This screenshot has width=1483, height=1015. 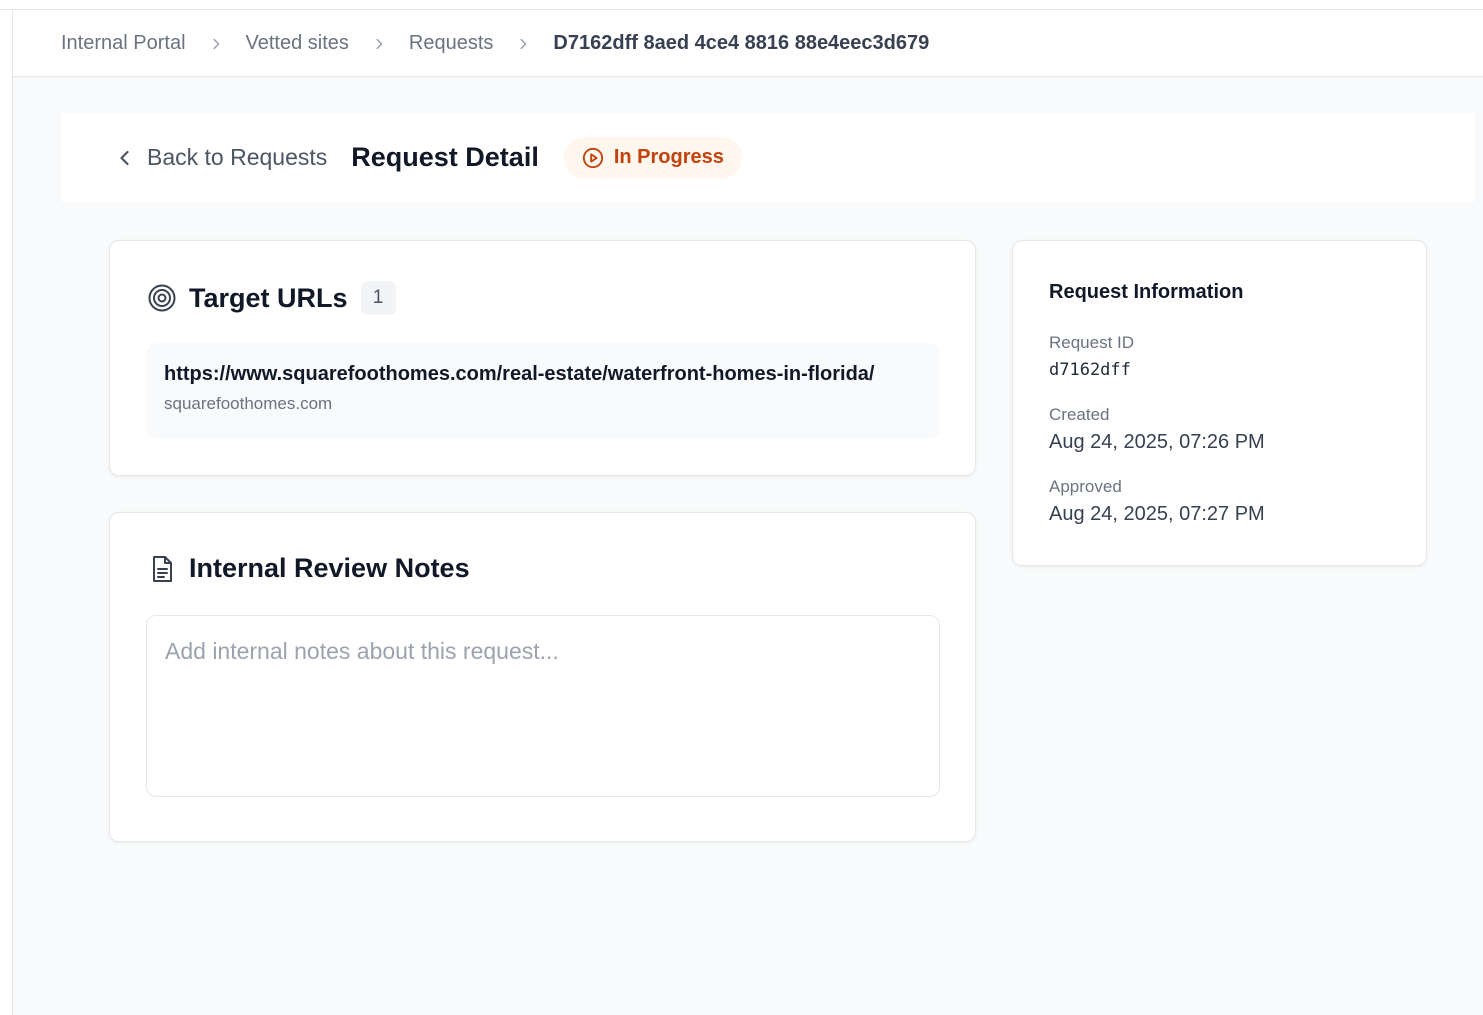 I want to click on notes-header: Internal Review Notes, so click(x=308, y=568).